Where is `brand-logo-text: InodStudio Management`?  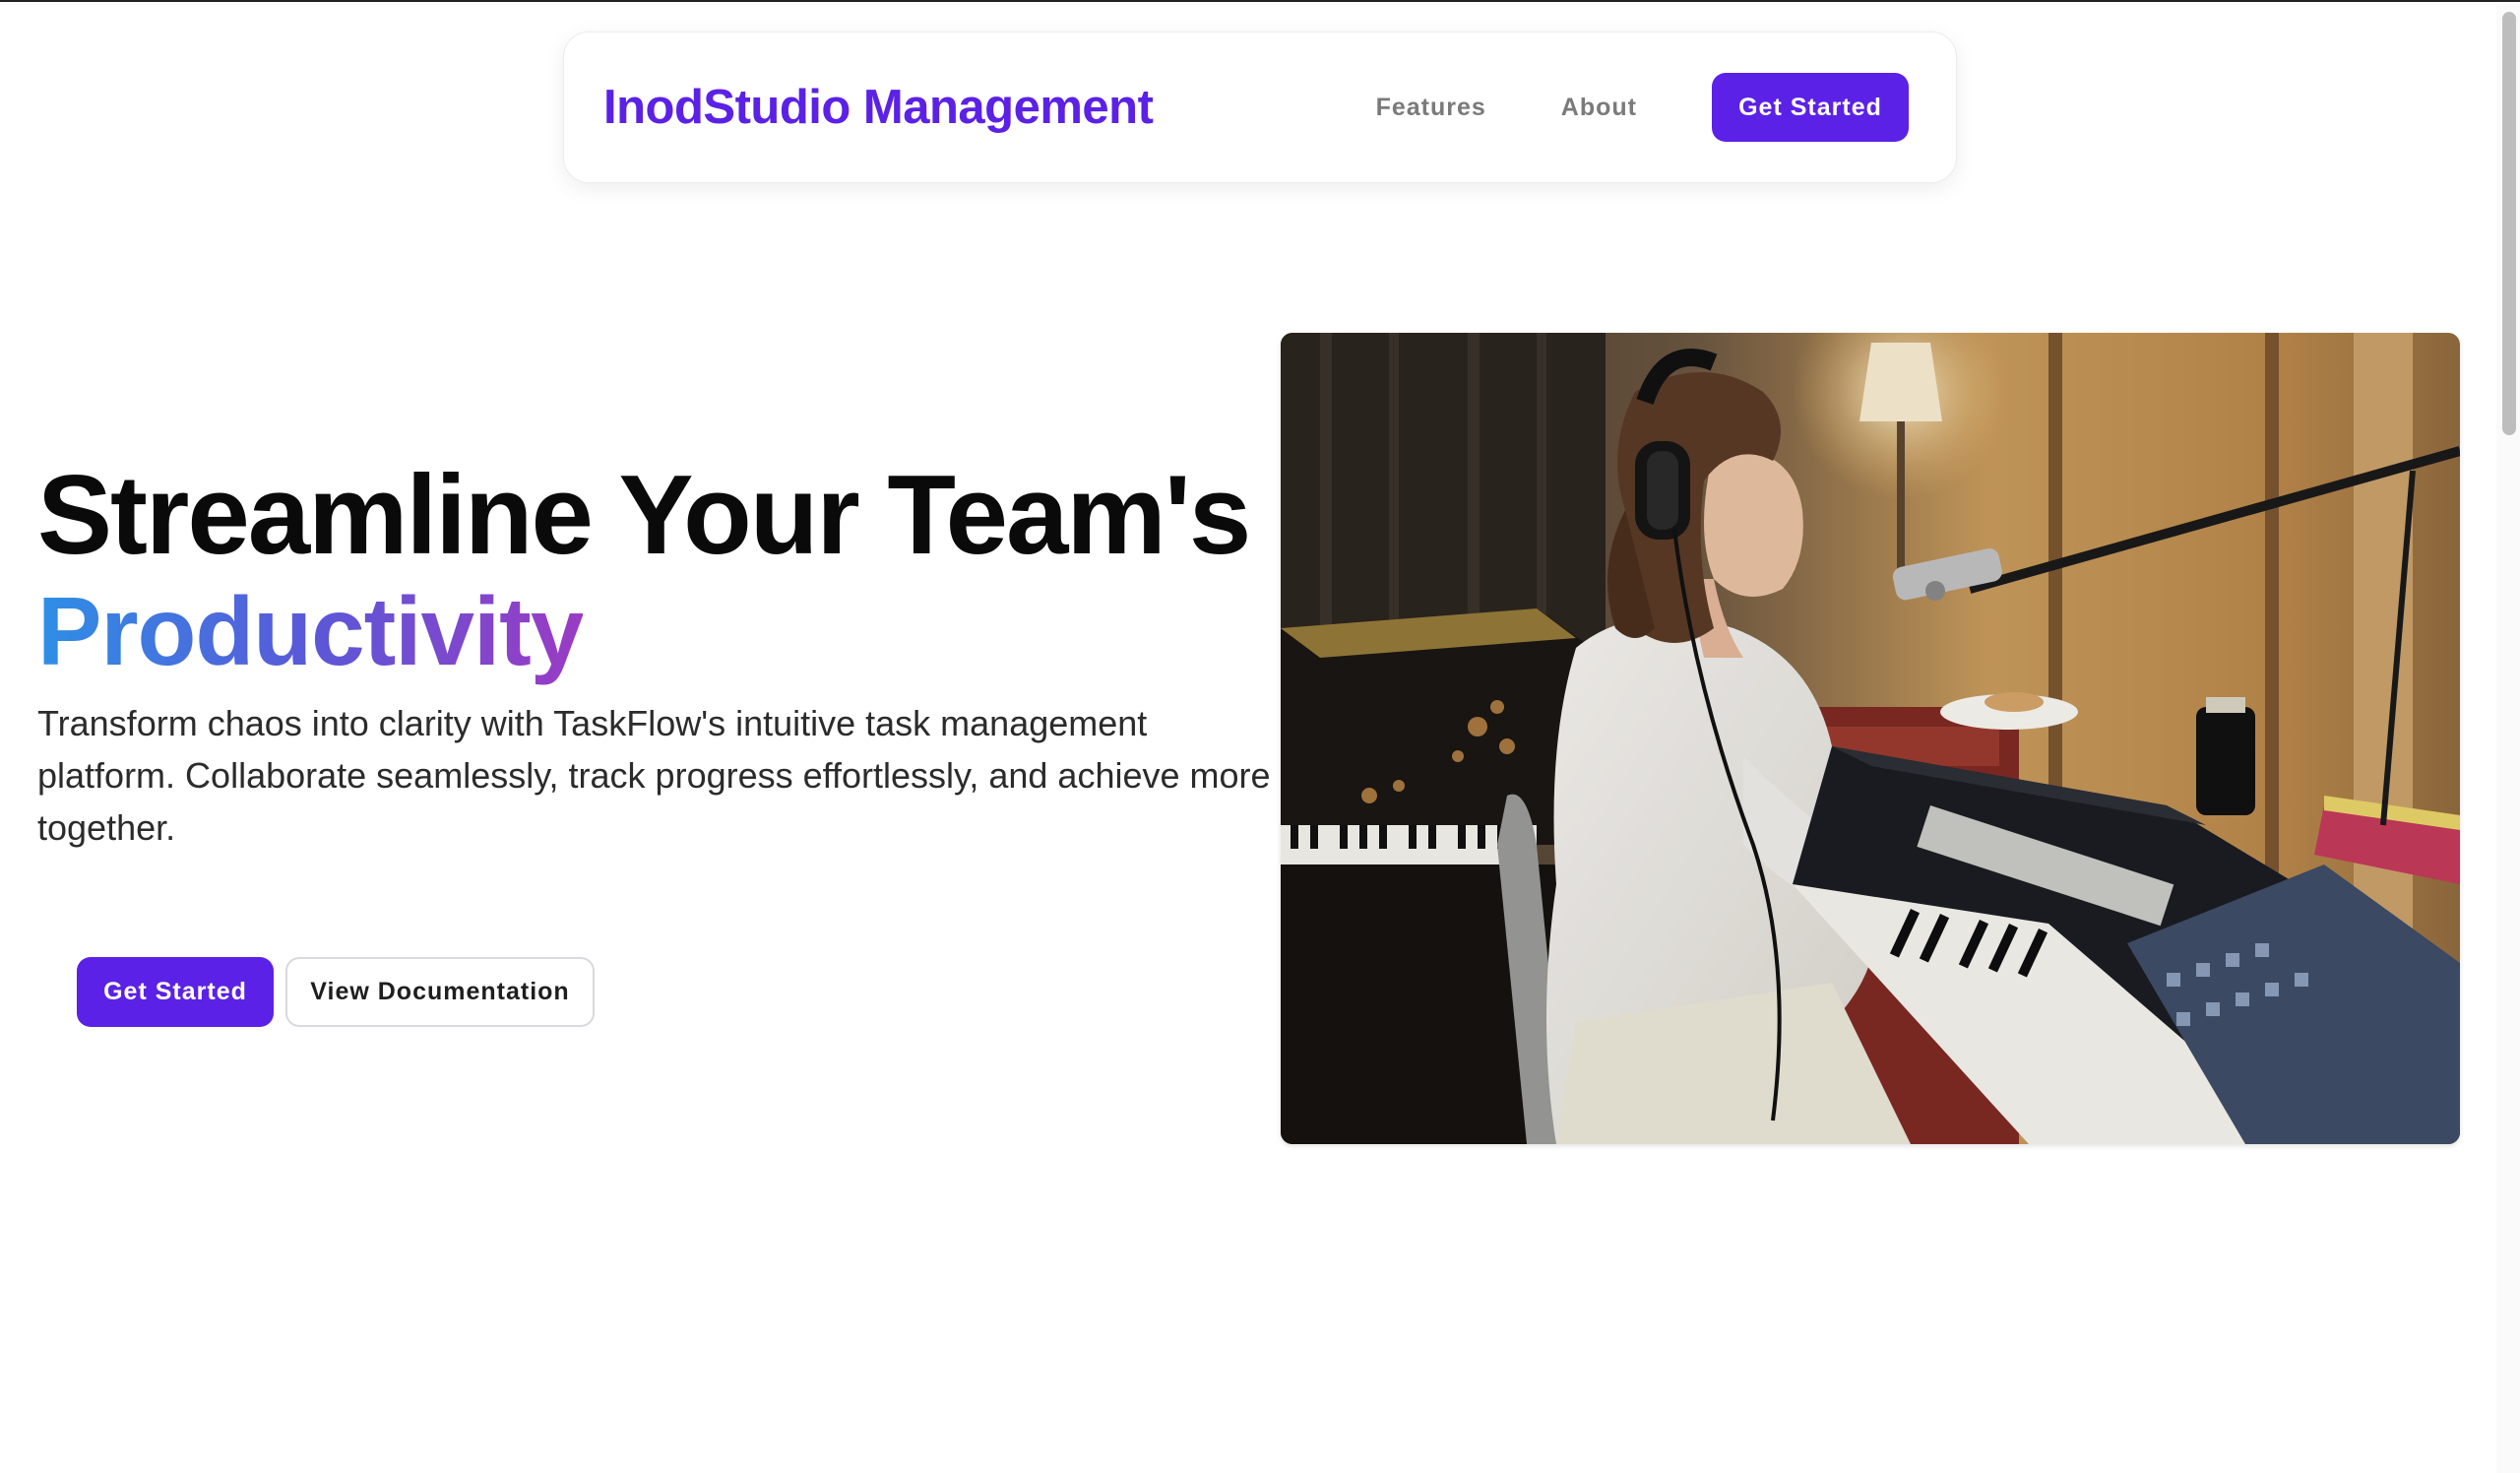 brand-logo-text: InodStudio Management is located at coordinates (878, 107).